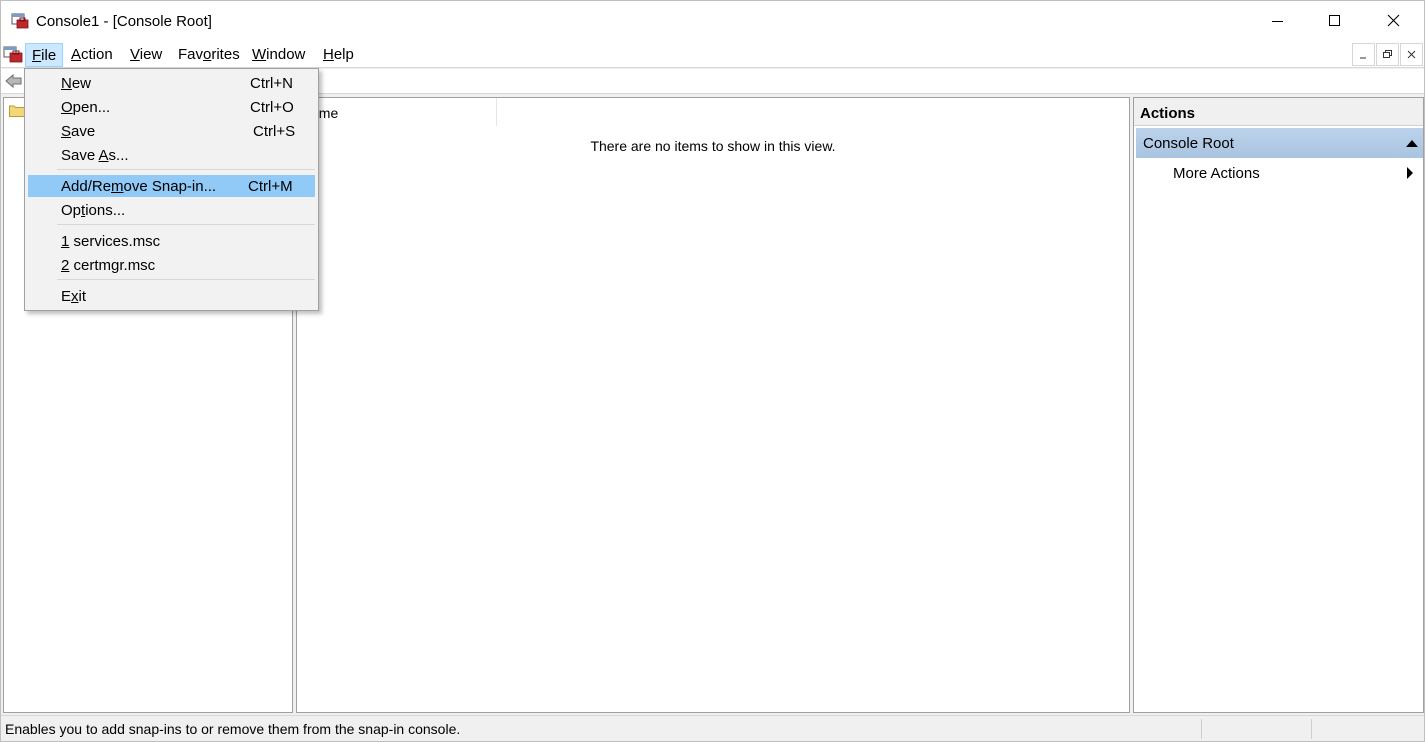 The width and height of the screenshot is (1425, 742). Describe the element at coordinates (328, 54) in the screenshot. I see `menu-help-accel: H` at that location.